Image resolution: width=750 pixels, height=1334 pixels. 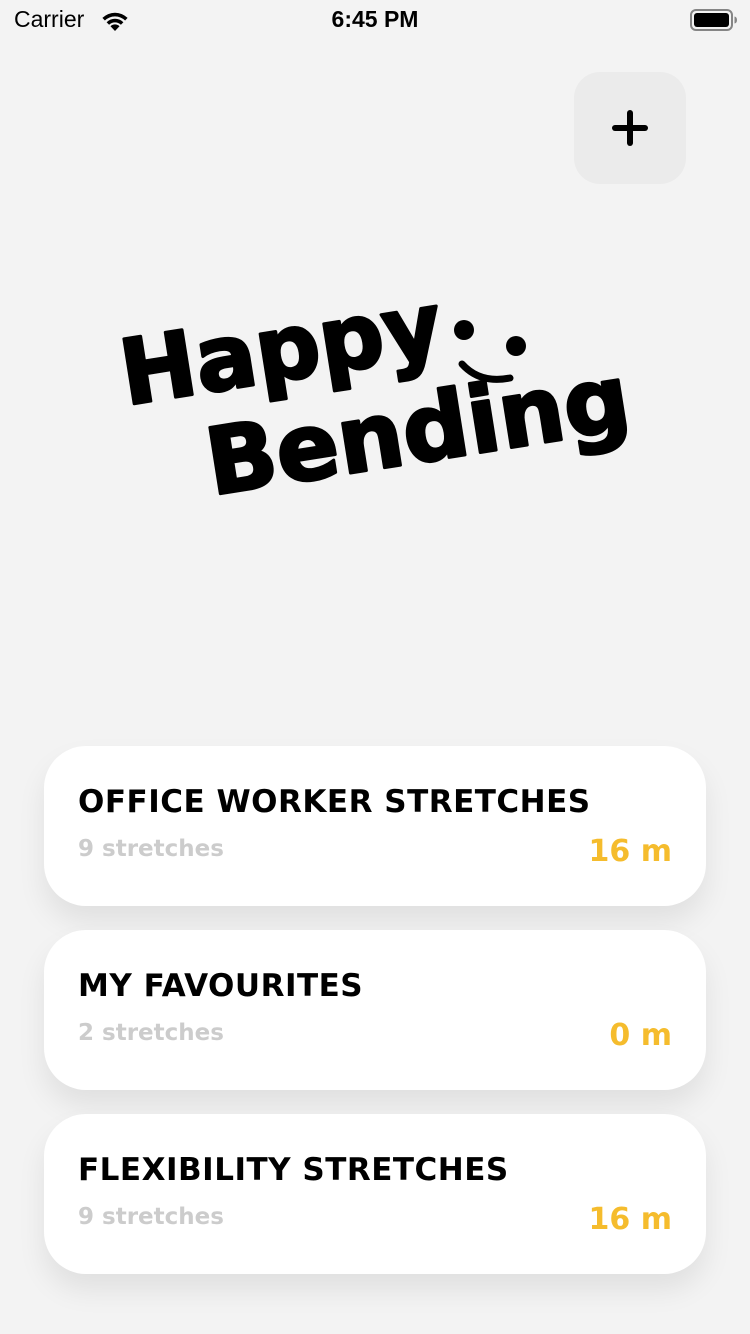 I want to click on status-bar: Carrier 6:45 PM, so click(x=375, y=20).